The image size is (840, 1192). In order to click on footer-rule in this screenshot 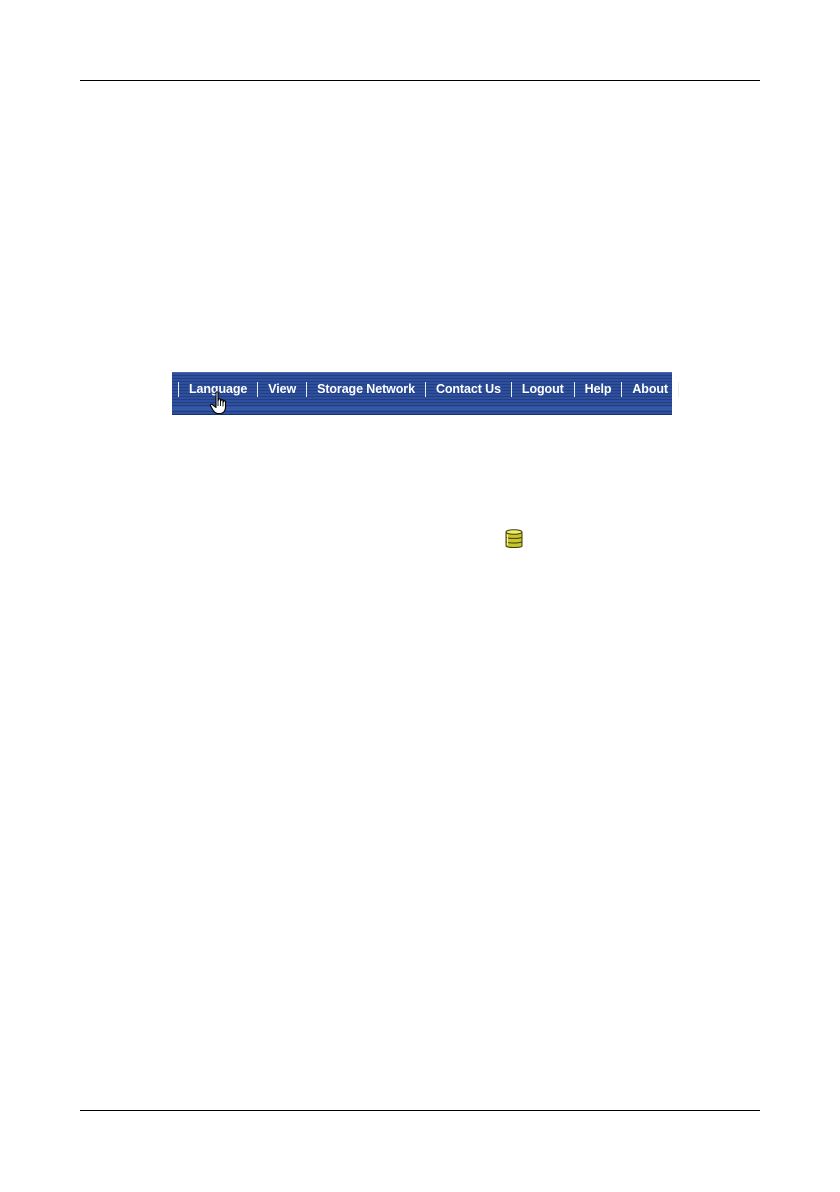, I will do `click(420, 1110)`.